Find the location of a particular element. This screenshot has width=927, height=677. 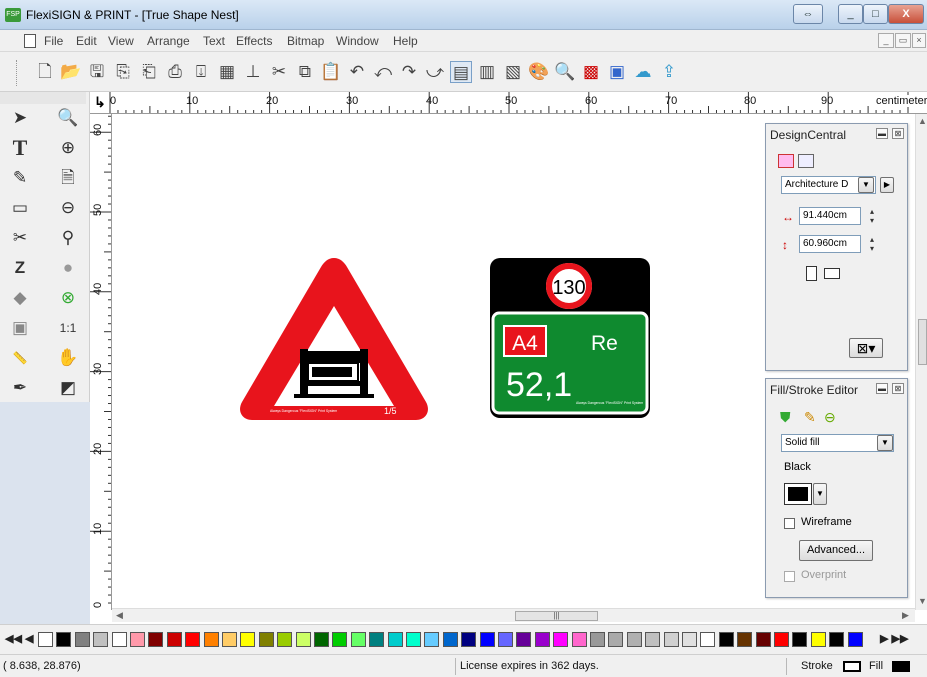

zigzag-tool-icon: Z is located at coordinates (20, 268).